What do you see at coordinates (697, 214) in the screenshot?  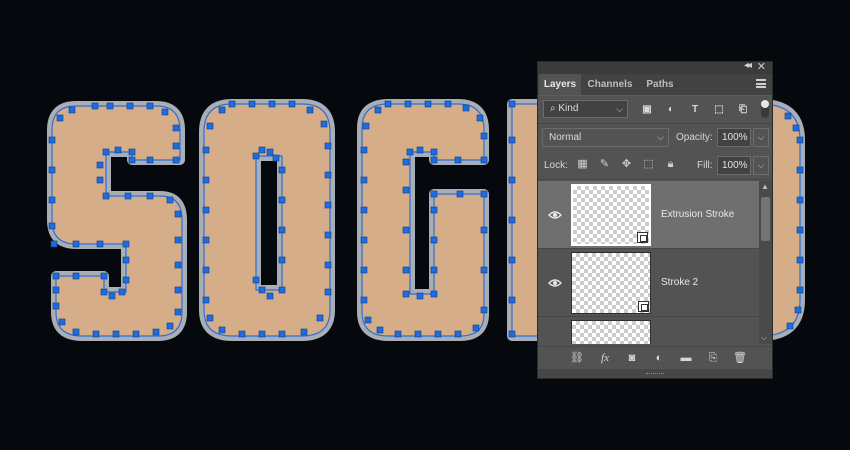 I see `layer-name: Extrusion Stroke` at bounding box center [697, 214].